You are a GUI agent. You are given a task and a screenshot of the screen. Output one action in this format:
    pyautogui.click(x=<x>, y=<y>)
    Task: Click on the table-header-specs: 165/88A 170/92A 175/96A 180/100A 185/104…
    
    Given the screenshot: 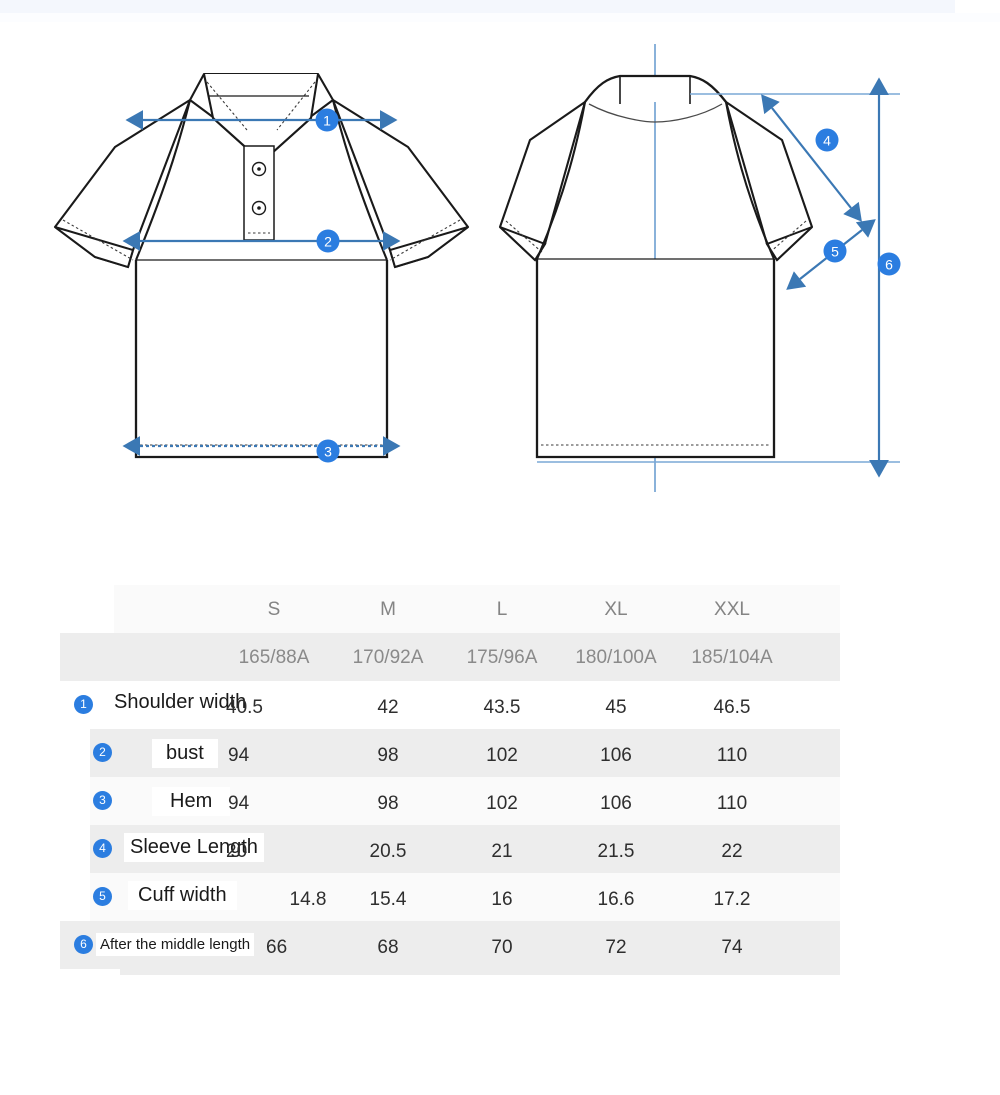 What is the action you would take?
    pyautogui.click(x=450, y=657)
    